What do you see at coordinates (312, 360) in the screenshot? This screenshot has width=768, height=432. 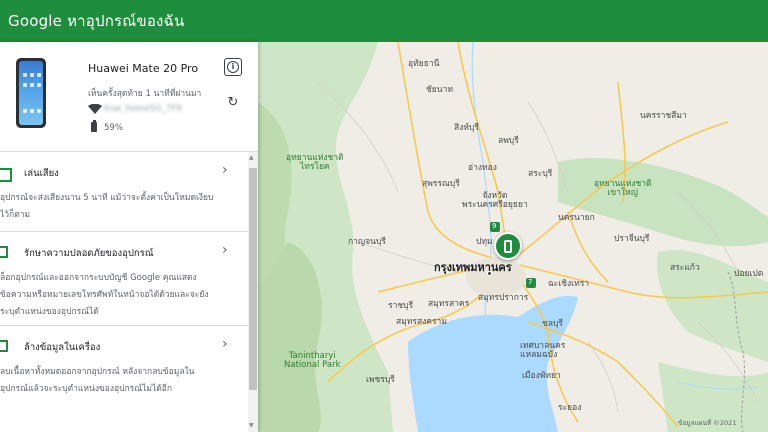 I see `map-label-tanintharyi: Tanintharyi National Park` at bounding box center [312, 360].